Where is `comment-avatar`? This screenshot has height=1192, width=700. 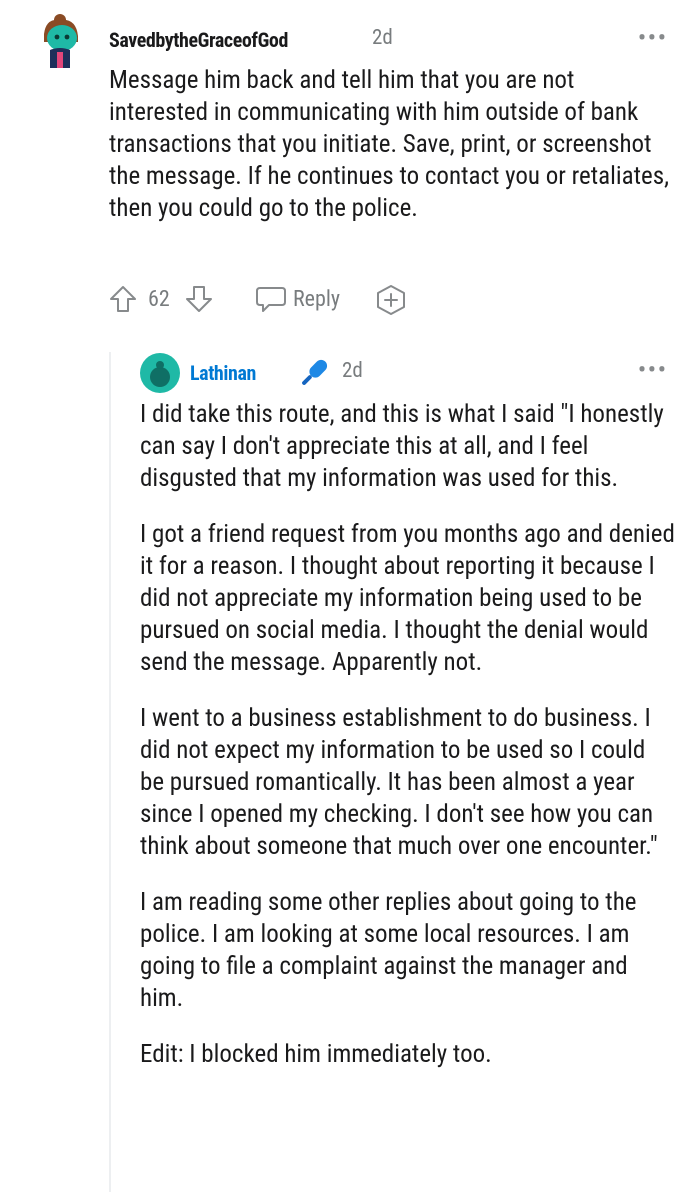
comment-avatar is located at coordinates (60, 41).